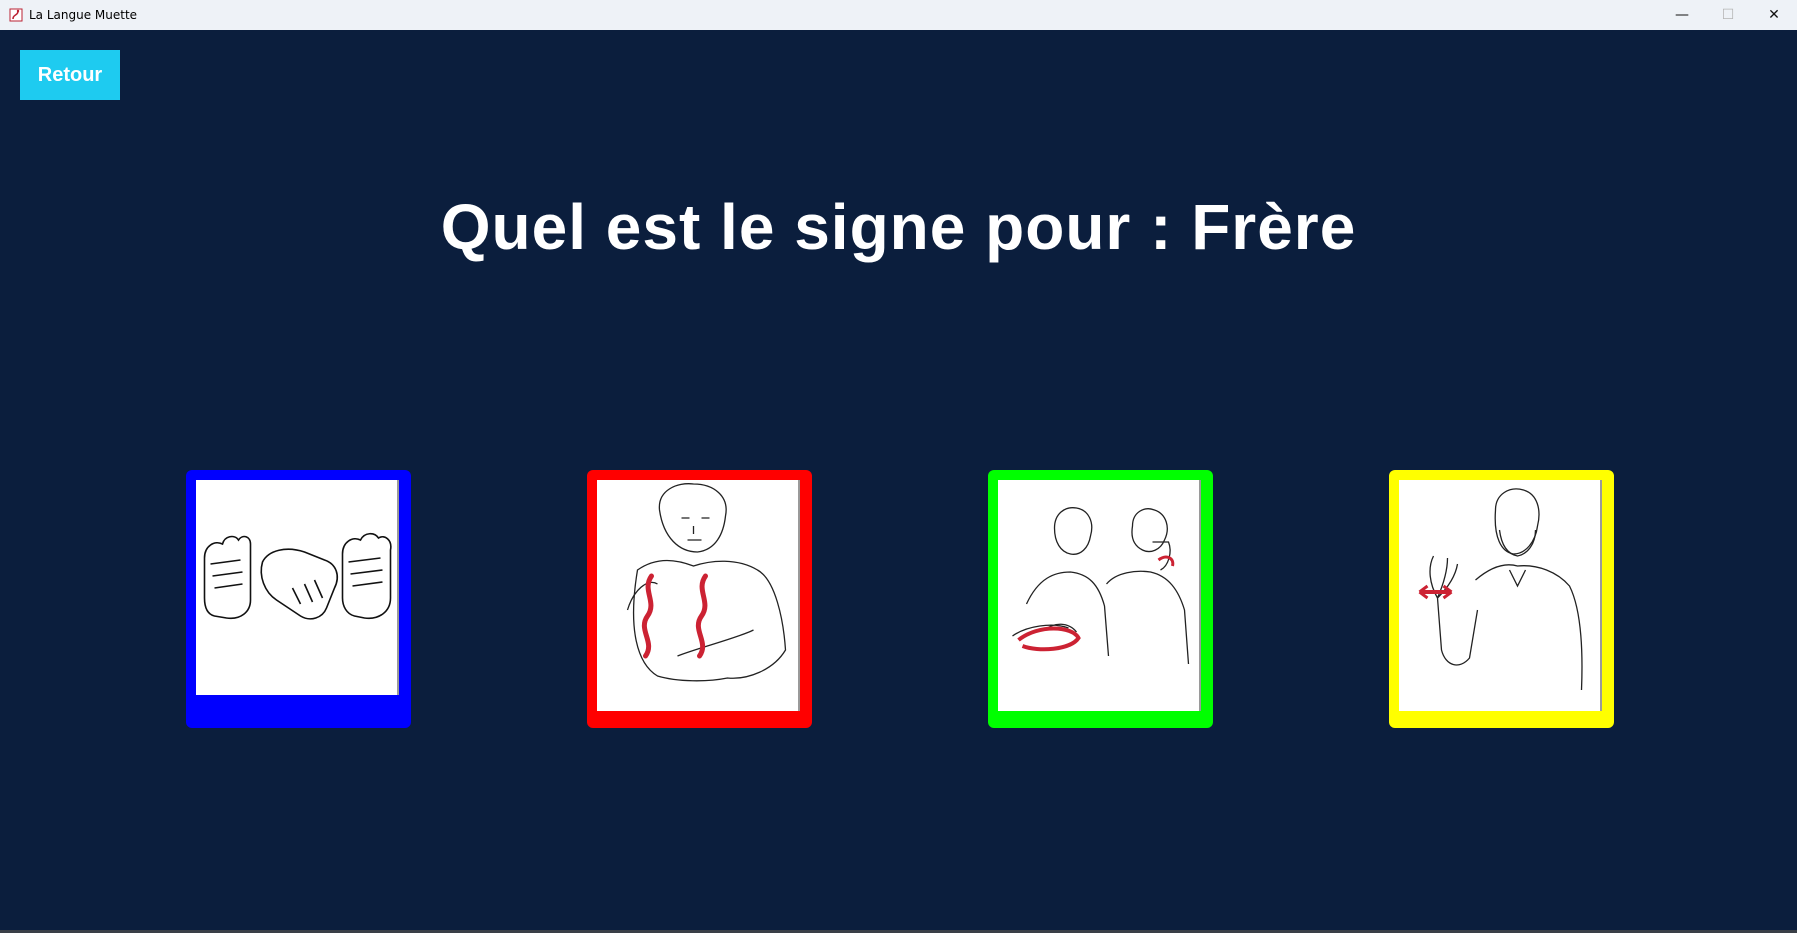  I want to click on window-title: La Langue Muette, so click(83, 15).